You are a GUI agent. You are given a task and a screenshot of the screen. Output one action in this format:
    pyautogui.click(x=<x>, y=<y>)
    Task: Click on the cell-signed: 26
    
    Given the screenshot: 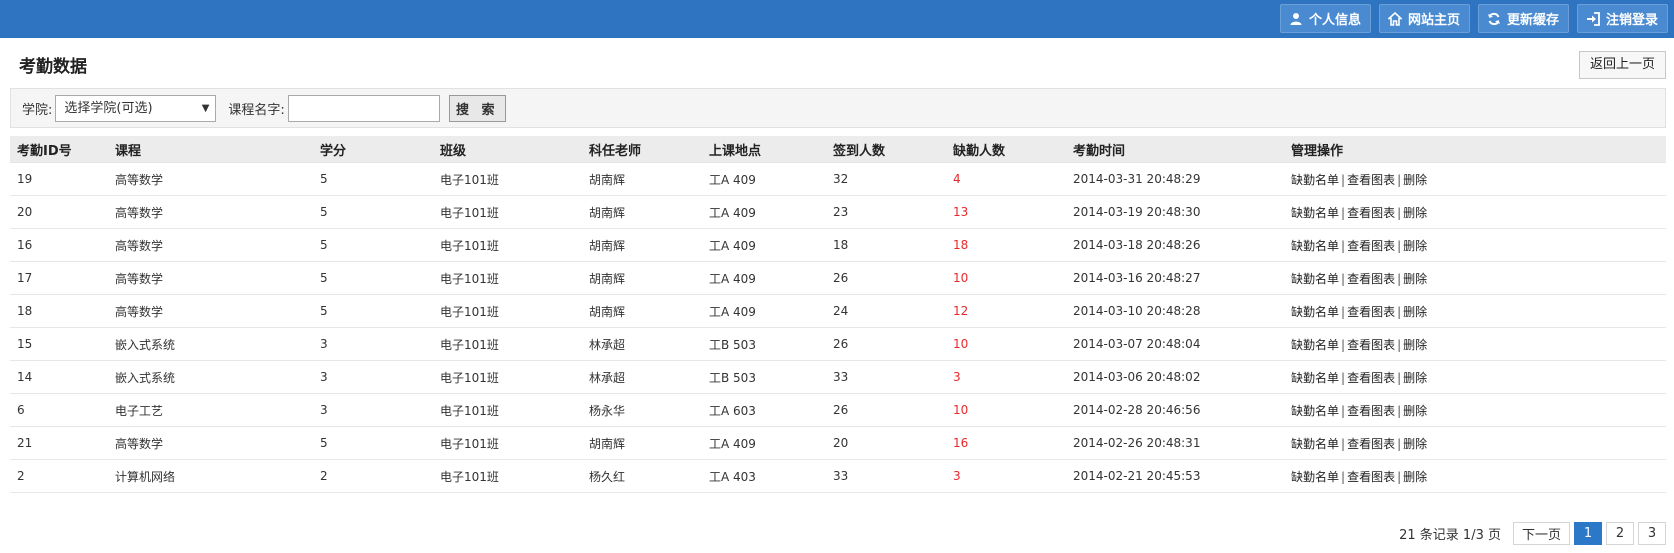 What is the action you would take?
    pyautogui.click(x=886, y=410)
    